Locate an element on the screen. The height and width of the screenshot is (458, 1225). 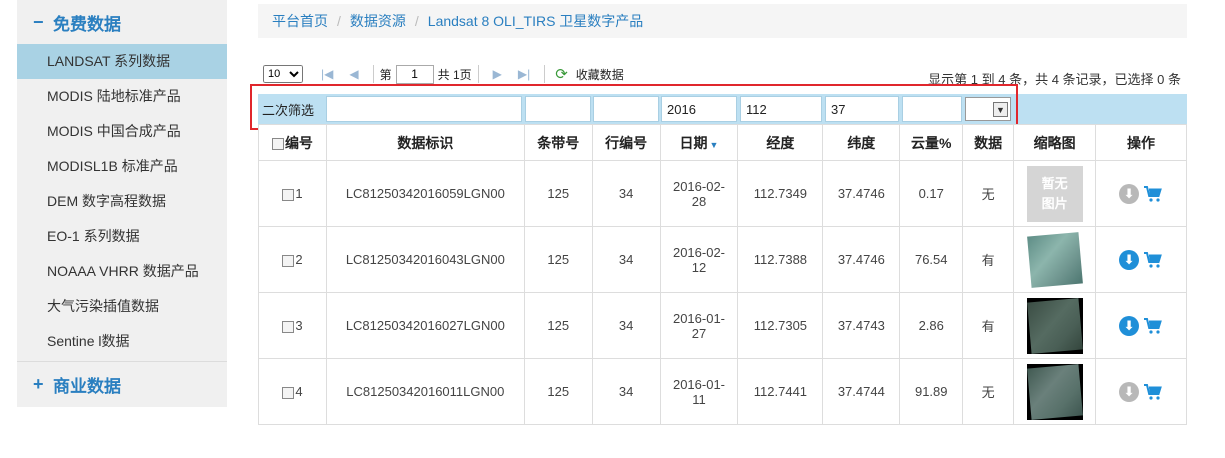
sidebar-item-noaa: NOAAA VHRR 数据产品 is located at coordinates (122, 271).